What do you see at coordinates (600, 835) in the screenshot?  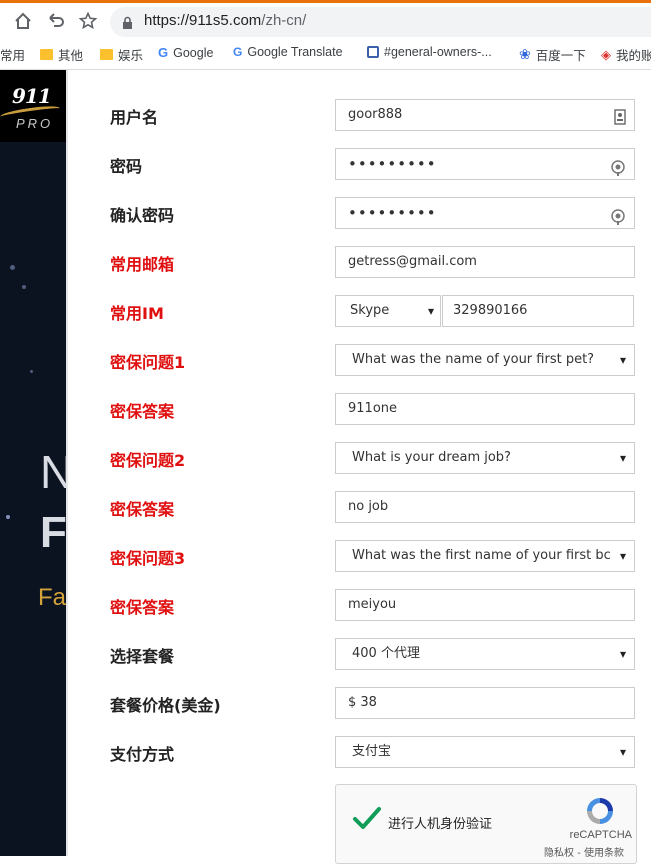 I see `recaptcha-brand: reCAPTCHA` at bounding box center [600, 835].